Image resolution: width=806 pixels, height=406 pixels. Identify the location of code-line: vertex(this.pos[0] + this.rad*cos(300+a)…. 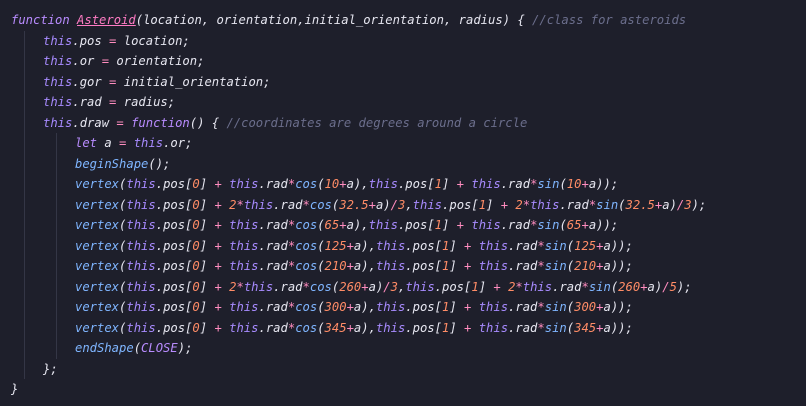
(408, 307).